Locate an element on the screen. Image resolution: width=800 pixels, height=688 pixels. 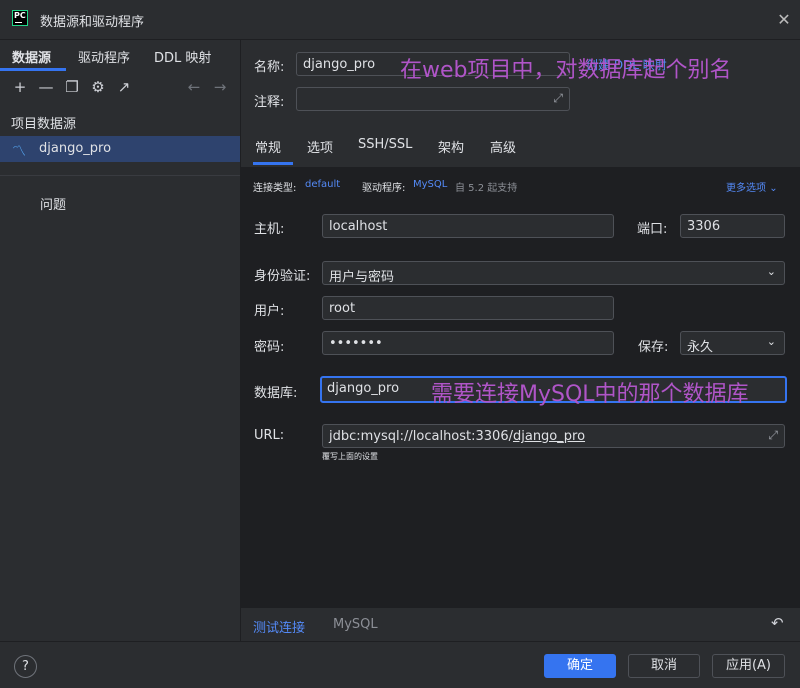
duplicate-icon: ❐ is located at coordinates (72, 87).